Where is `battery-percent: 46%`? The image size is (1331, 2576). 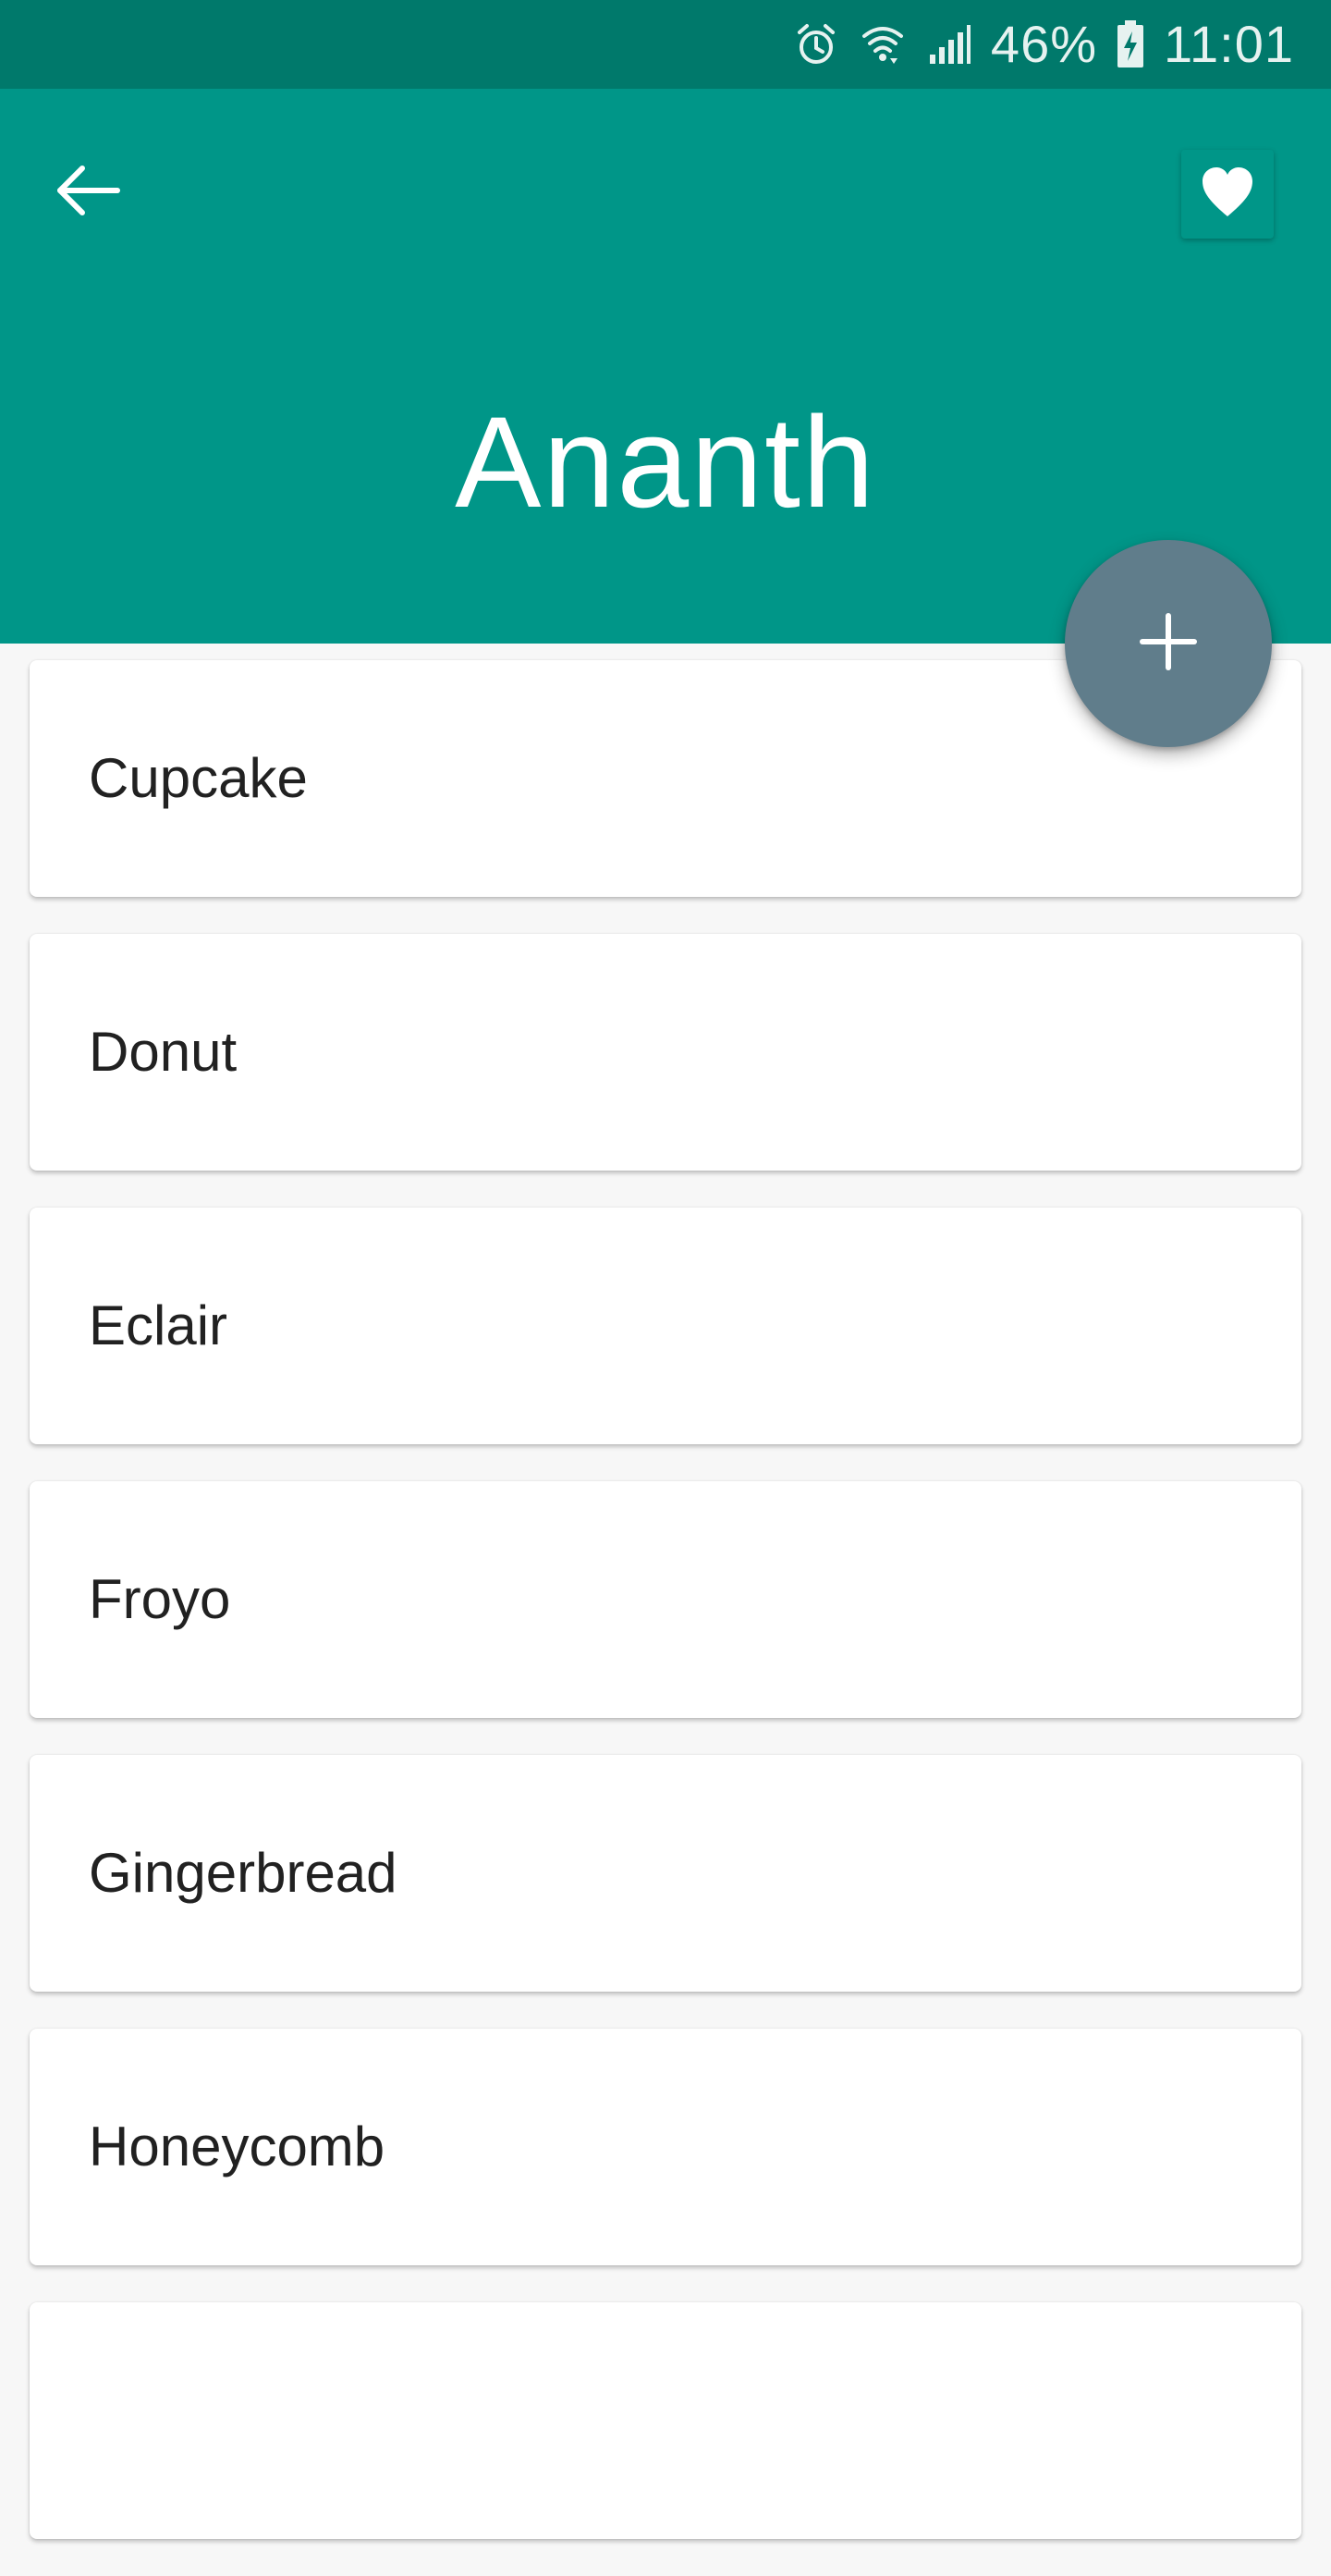
battery-percent: 46% is located at coordinates (1044, 44).